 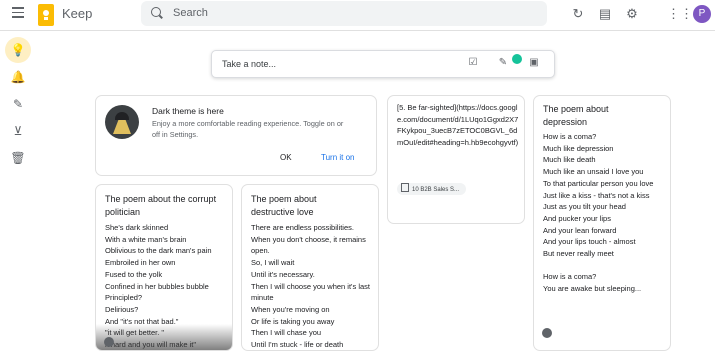 What do you see at coordinates (190, 13) in the screenshot?
I see `search-input: Search` at bounding box center [190, 13].